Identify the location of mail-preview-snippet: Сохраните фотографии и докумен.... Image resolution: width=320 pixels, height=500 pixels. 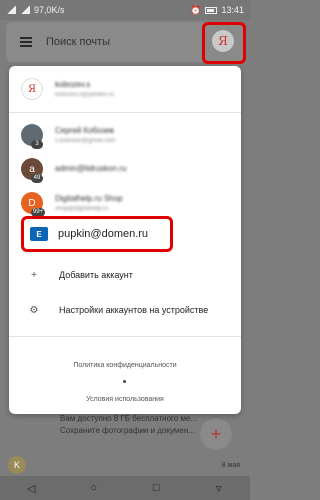
(127, 430).